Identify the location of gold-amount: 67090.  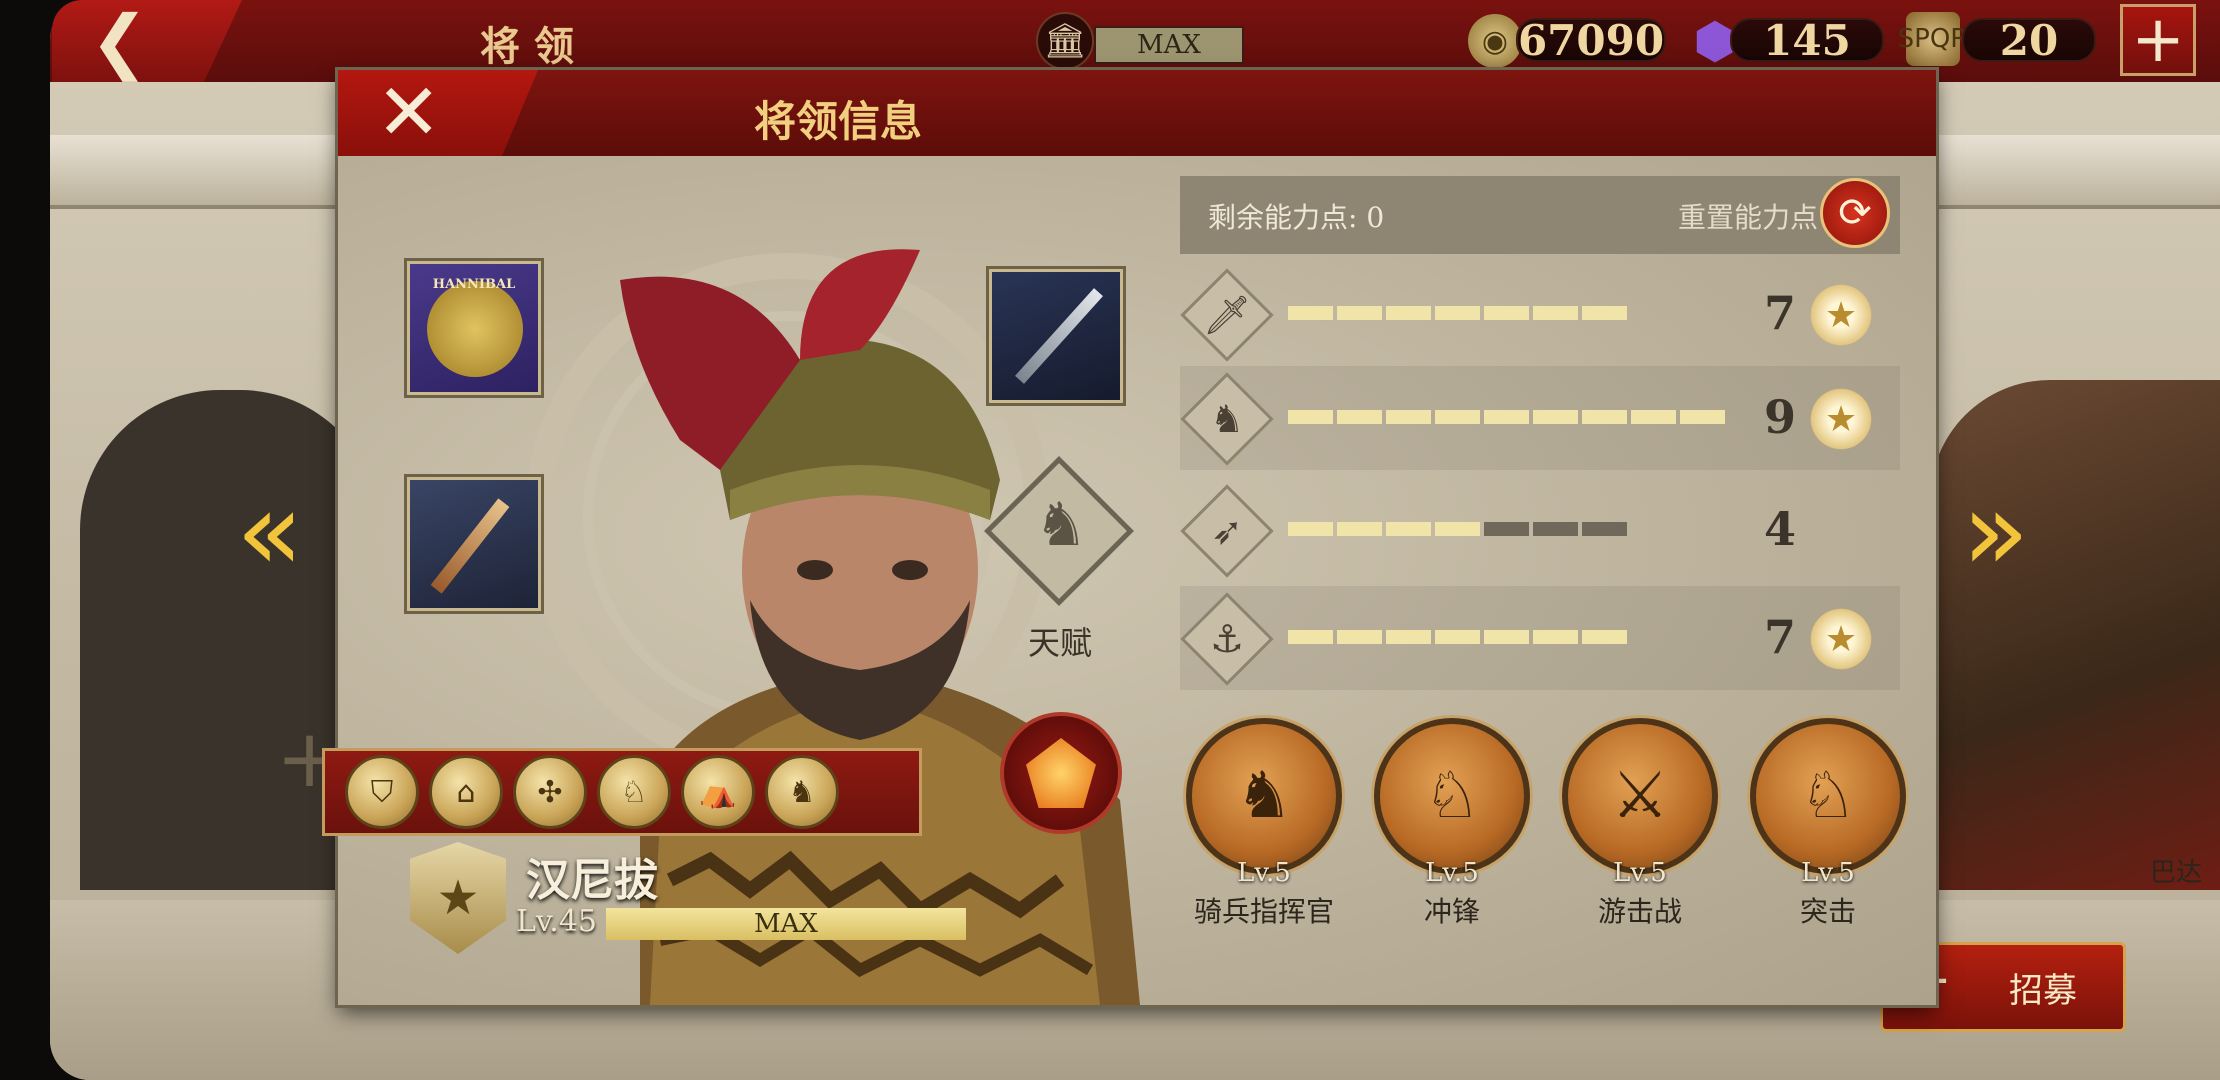
(1591, 40).